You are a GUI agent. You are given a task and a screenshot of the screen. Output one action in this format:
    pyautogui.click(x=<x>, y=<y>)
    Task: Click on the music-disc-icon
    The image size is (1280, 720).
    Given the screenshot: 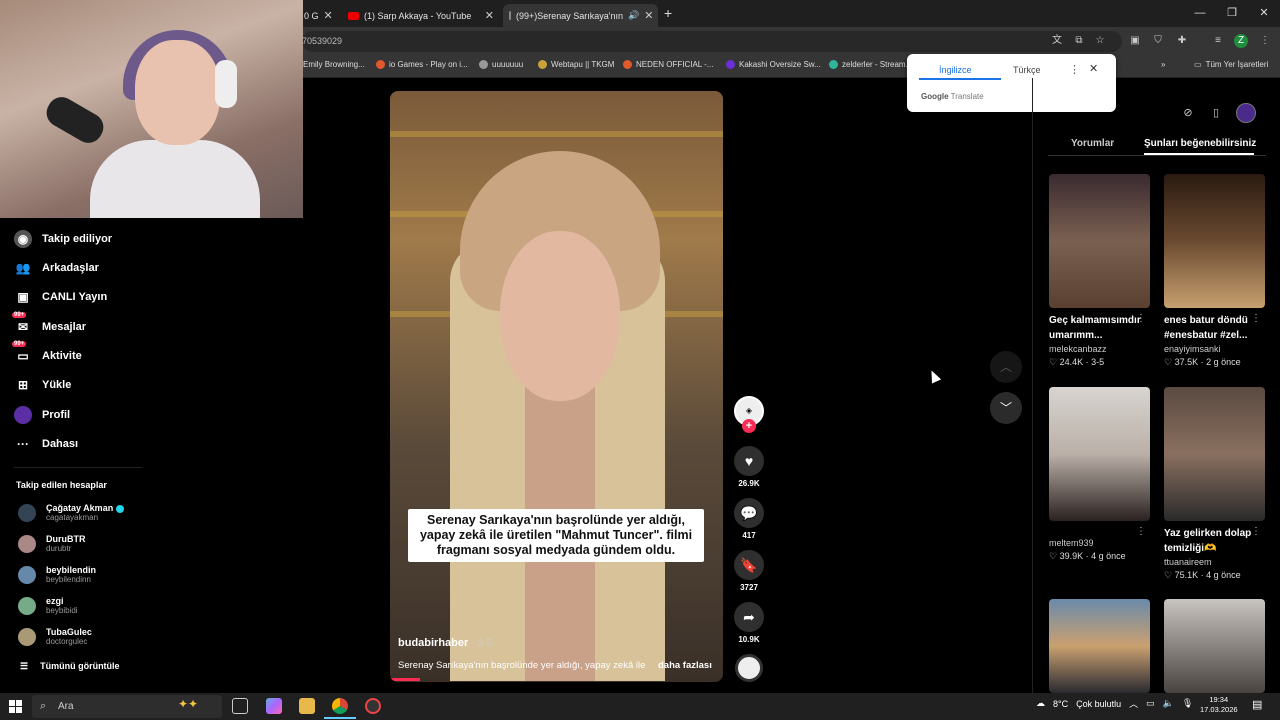 What is the action you would take?
    pyautogui.click(x=749, y=668)
    